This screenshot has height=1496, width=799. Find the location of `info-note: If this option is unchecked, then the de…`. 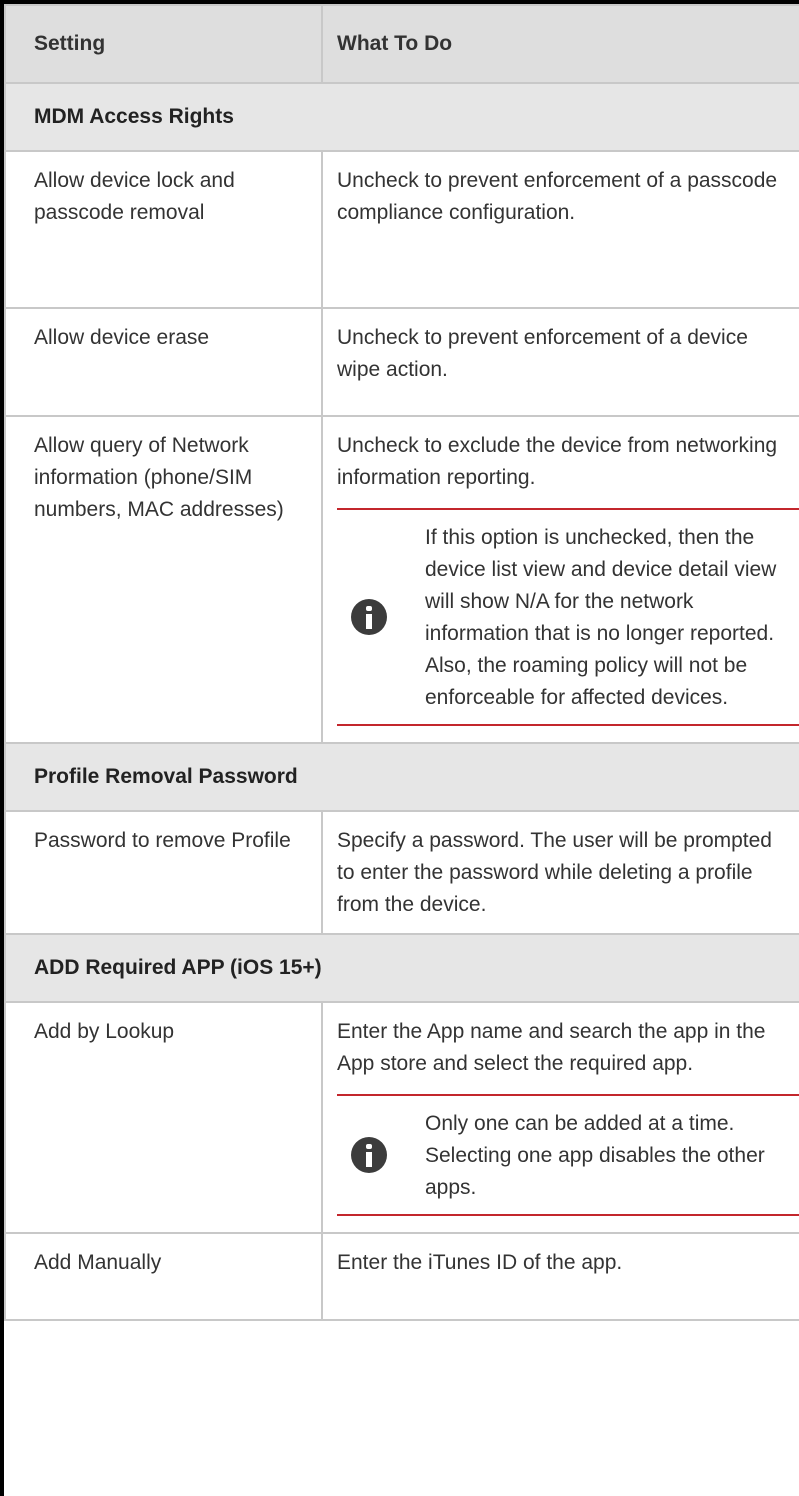

info-note: If this option is unchecked, then the de… is located at coordinates (568, 617).